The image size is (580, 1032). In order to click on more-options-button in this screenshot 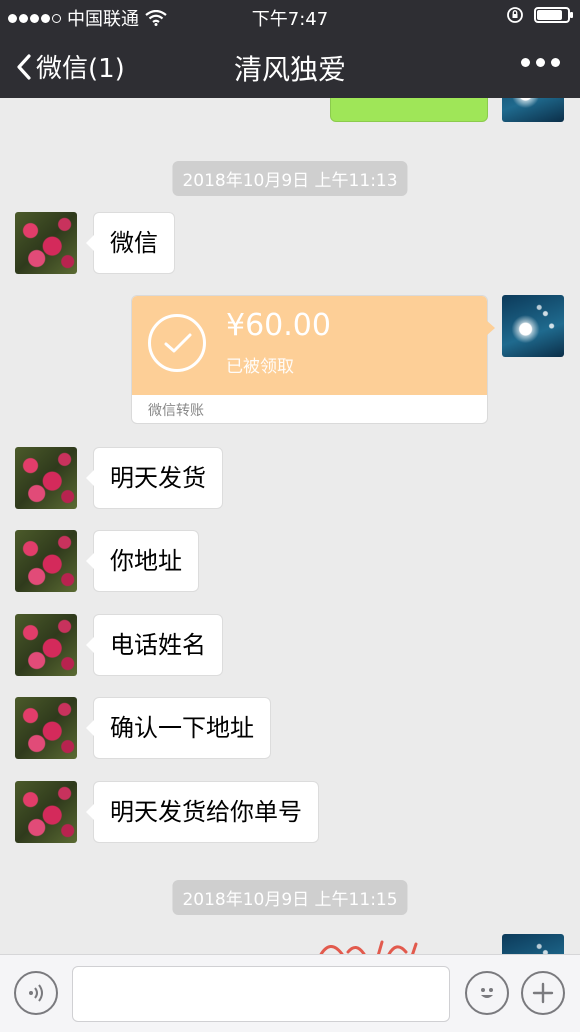, I will do `click(540, 62)`.